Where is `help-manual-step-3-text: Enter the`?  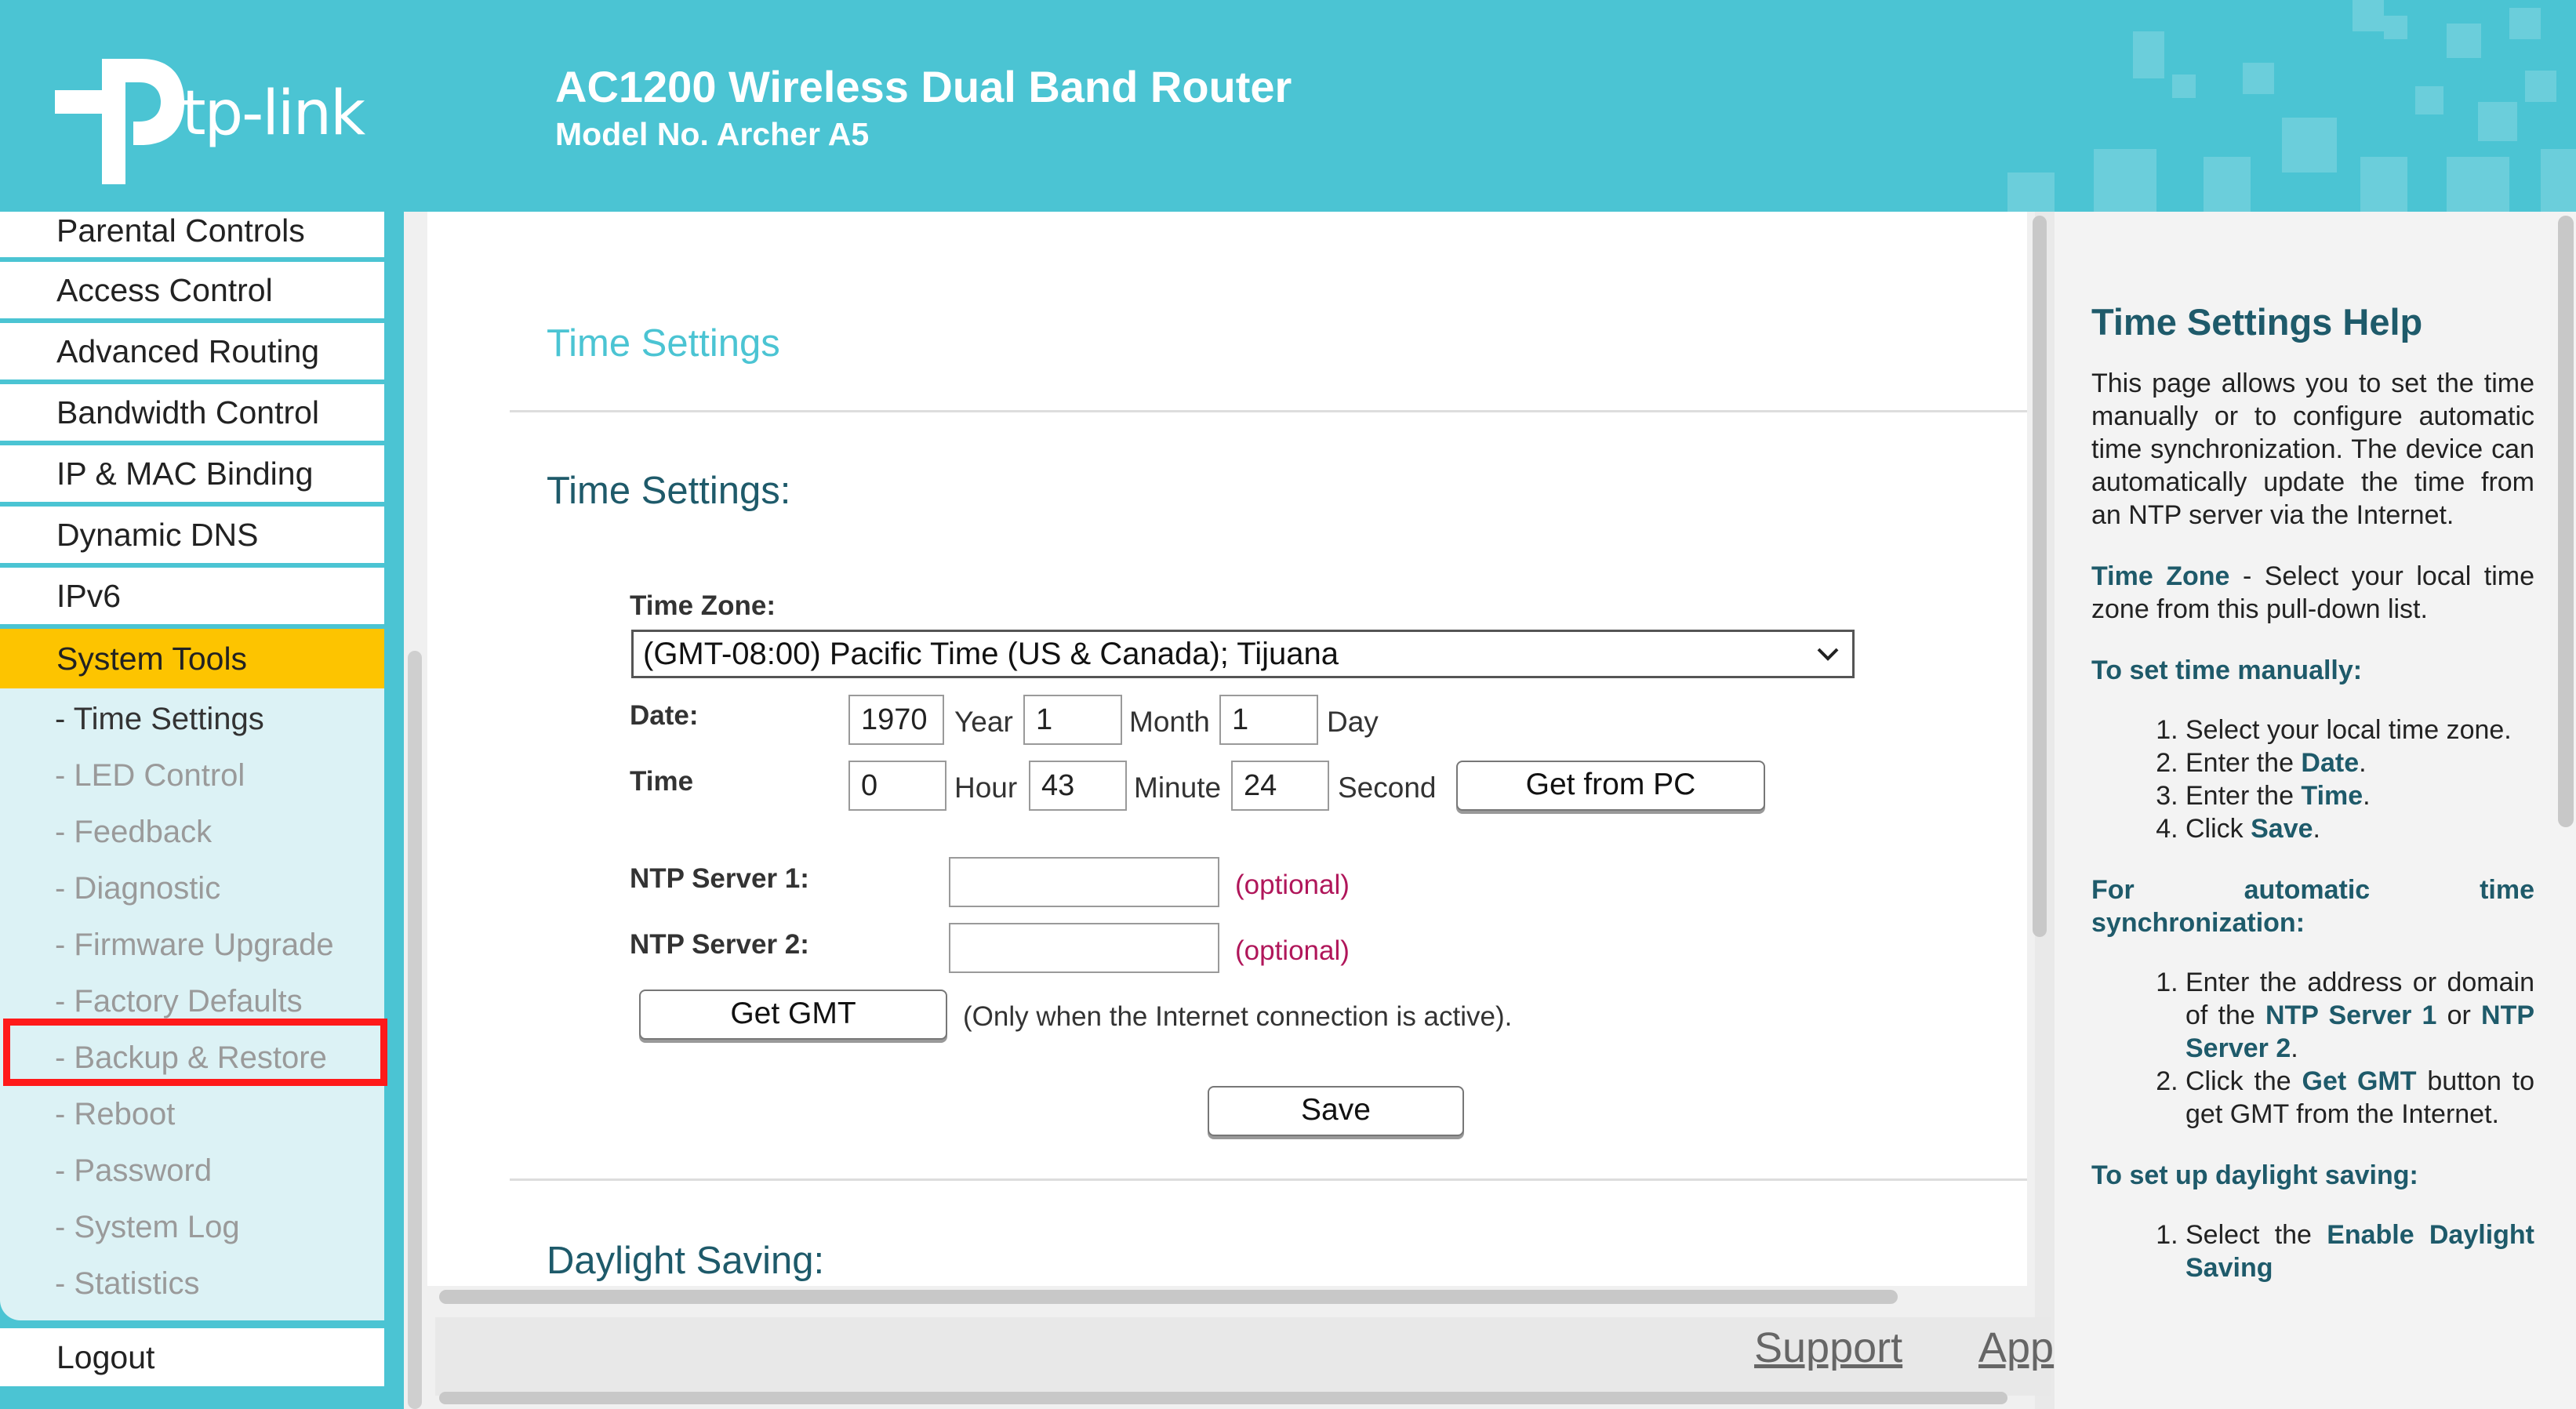
help-manual-step-3-text: Enter the is located at coordinates (2243, 796).